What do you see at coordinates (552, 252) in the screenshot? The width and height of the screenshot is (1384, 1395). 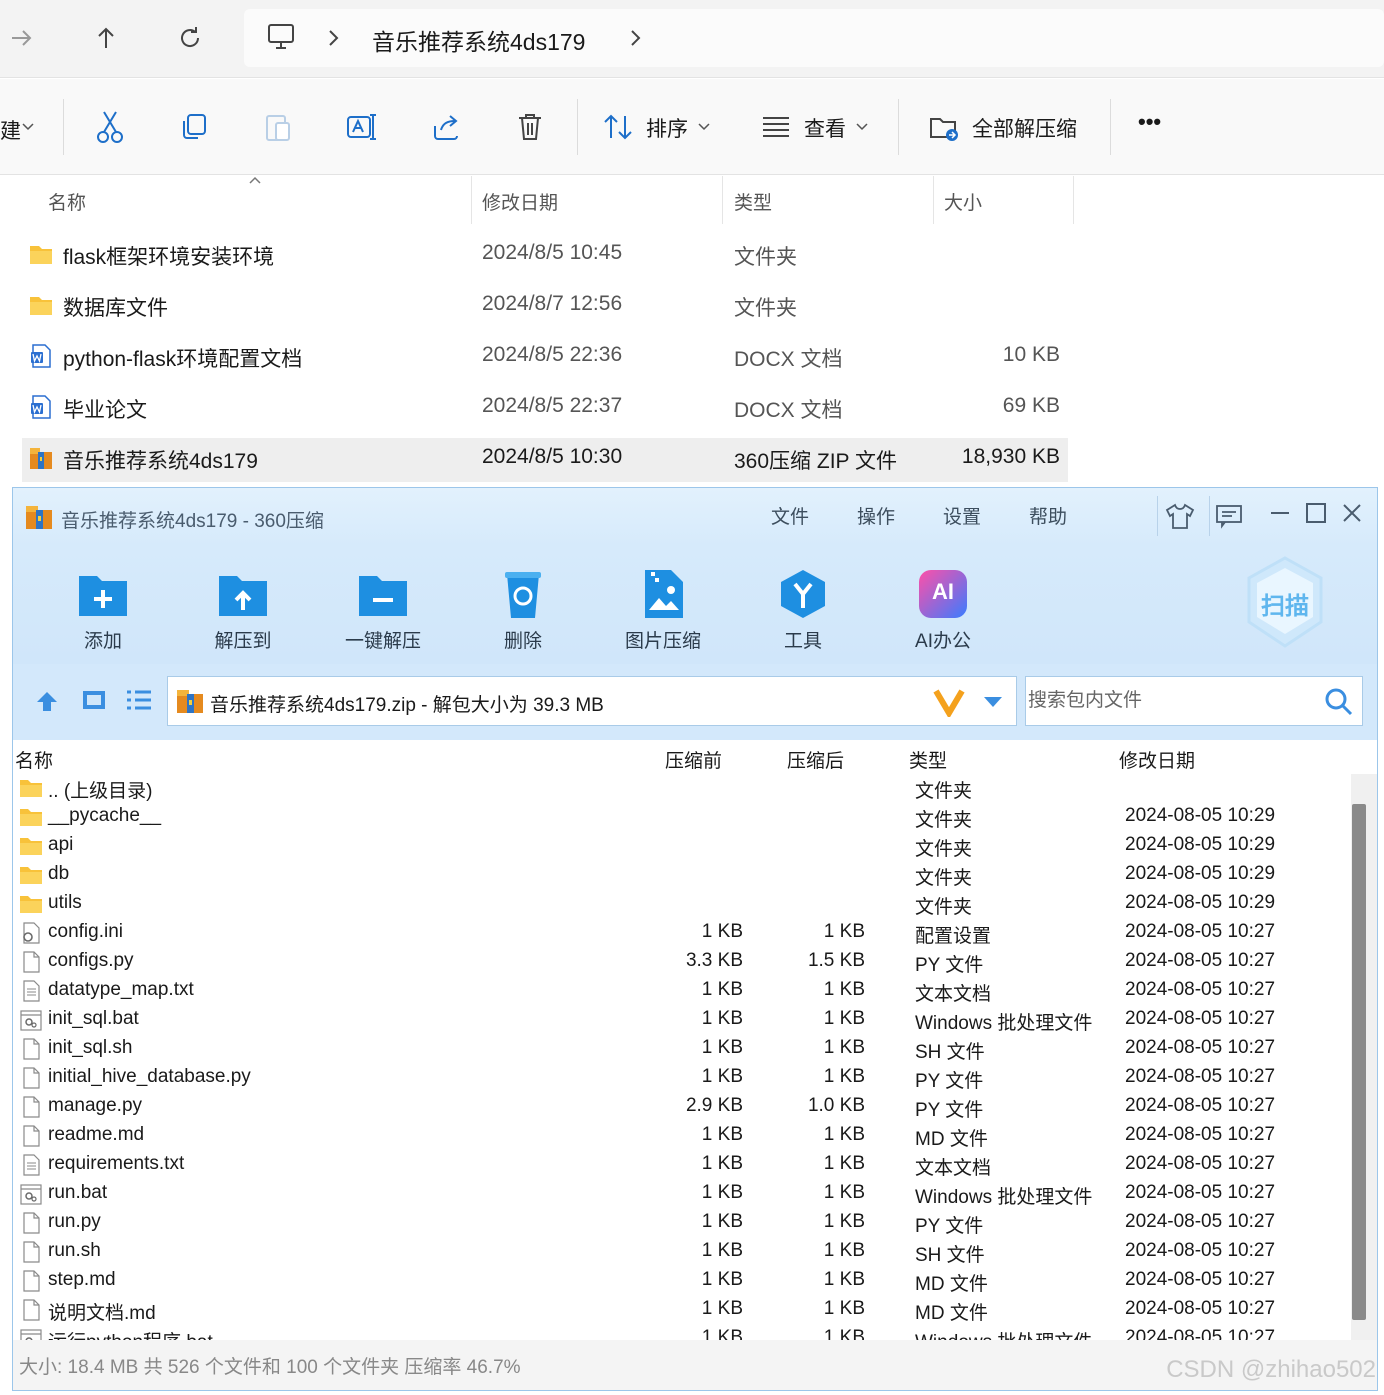 I see `file-date: 2024/8/5 10:45` at bounding box center [552, 252].